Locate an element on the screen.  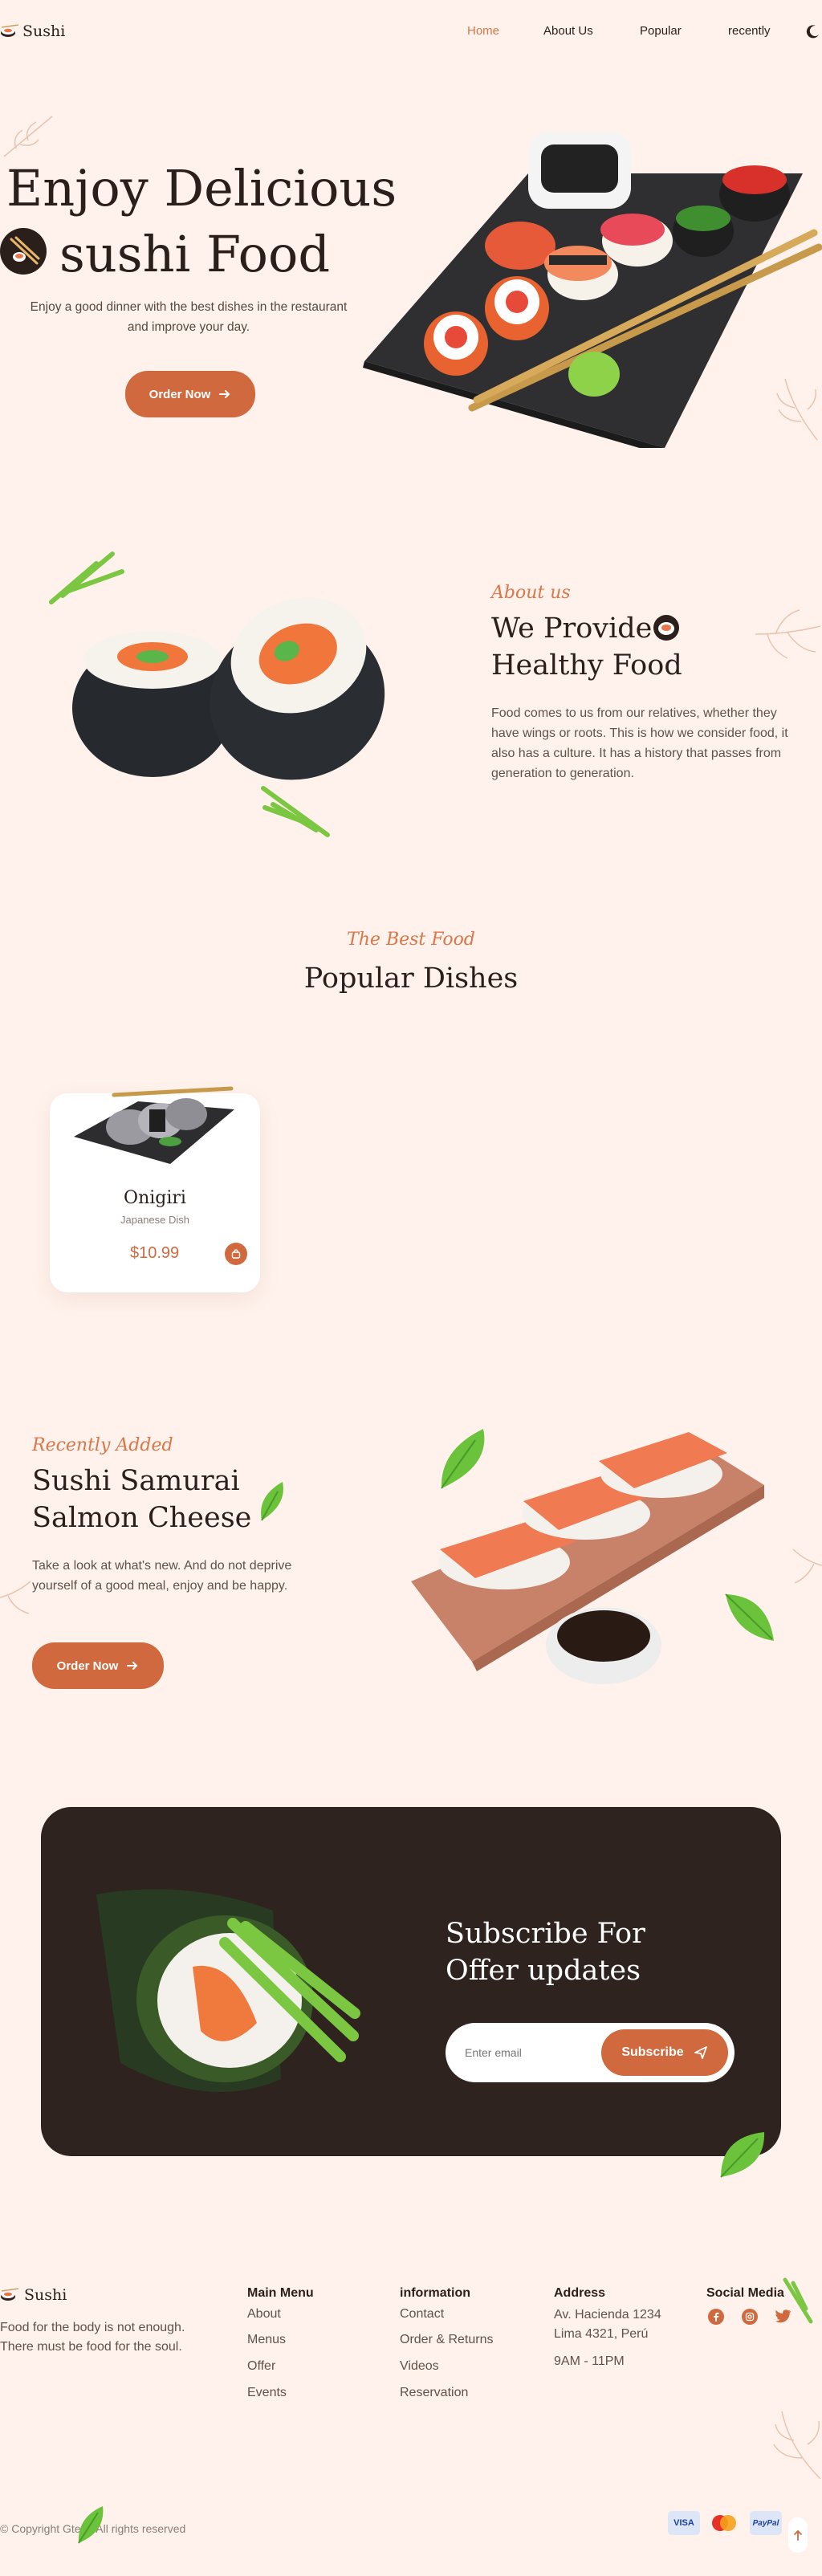
footer-logo-text: Sushi is located at coordinates (45, 2295).